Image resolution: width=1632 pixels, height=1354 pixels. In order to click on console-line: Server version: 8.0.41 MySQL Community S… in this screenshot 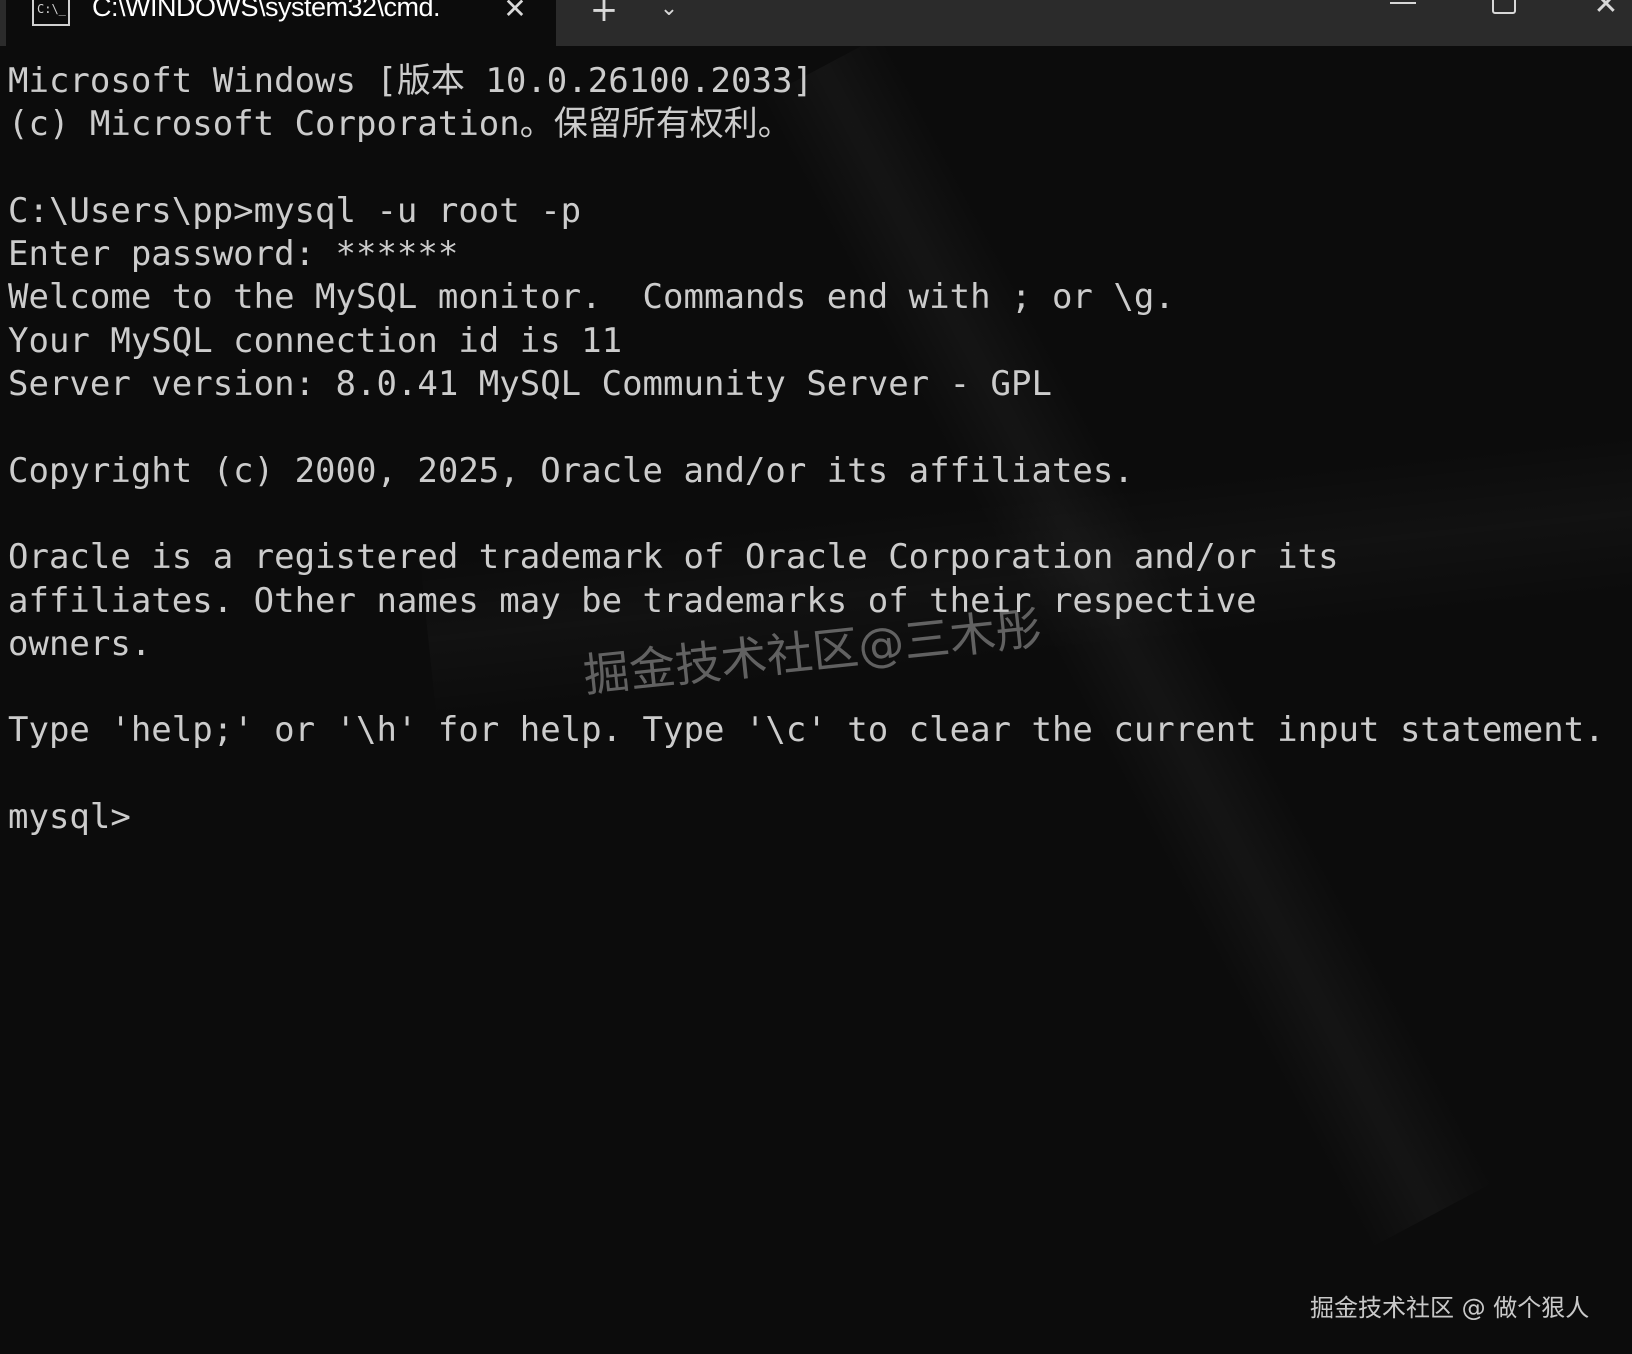, I will do `click(530, 384)`.